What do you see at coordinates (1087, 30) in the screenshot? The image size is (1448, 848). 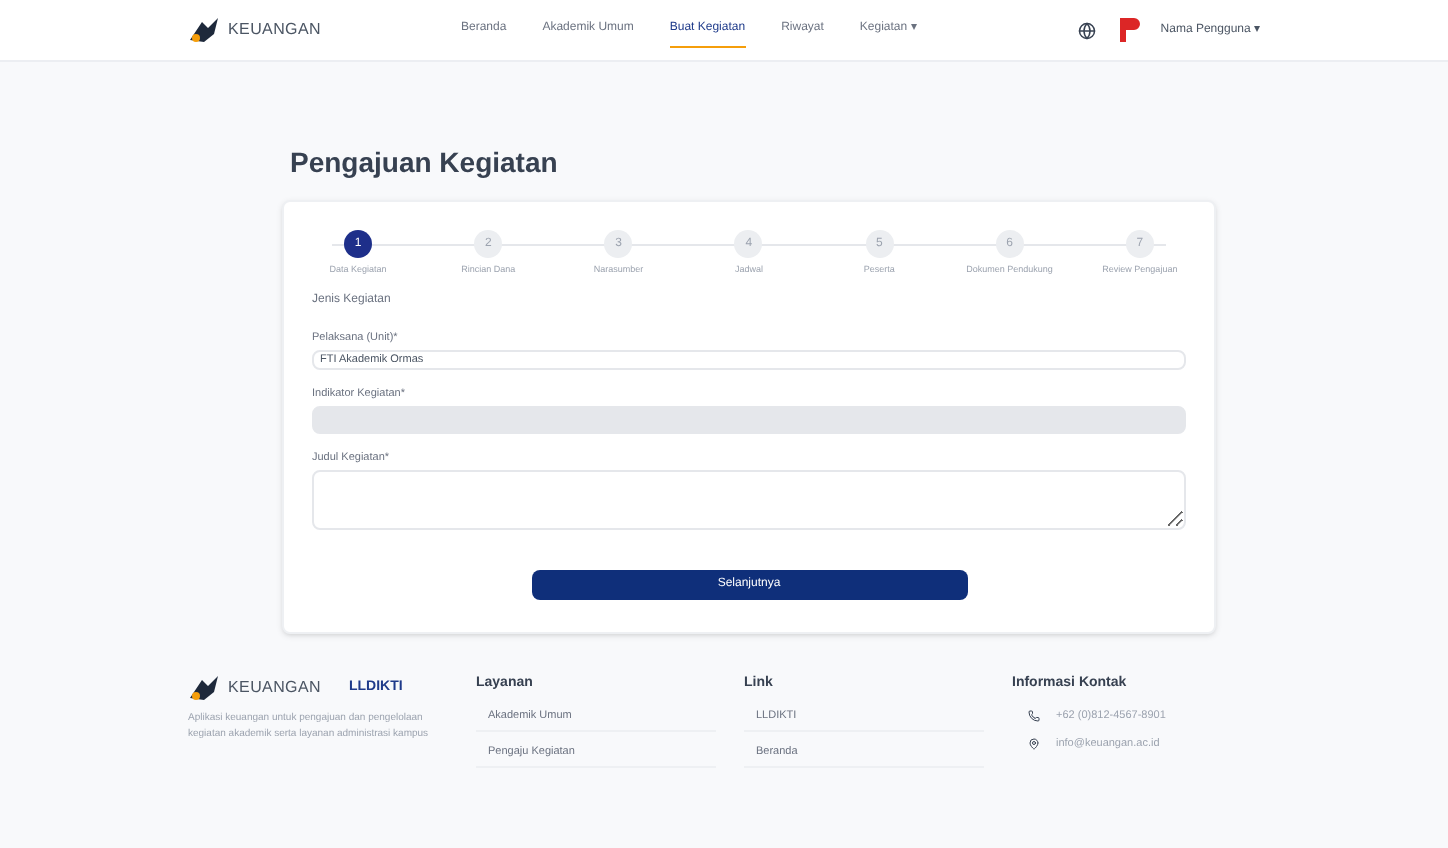 I see `globe-icon` at bounding box center [1087, 30].